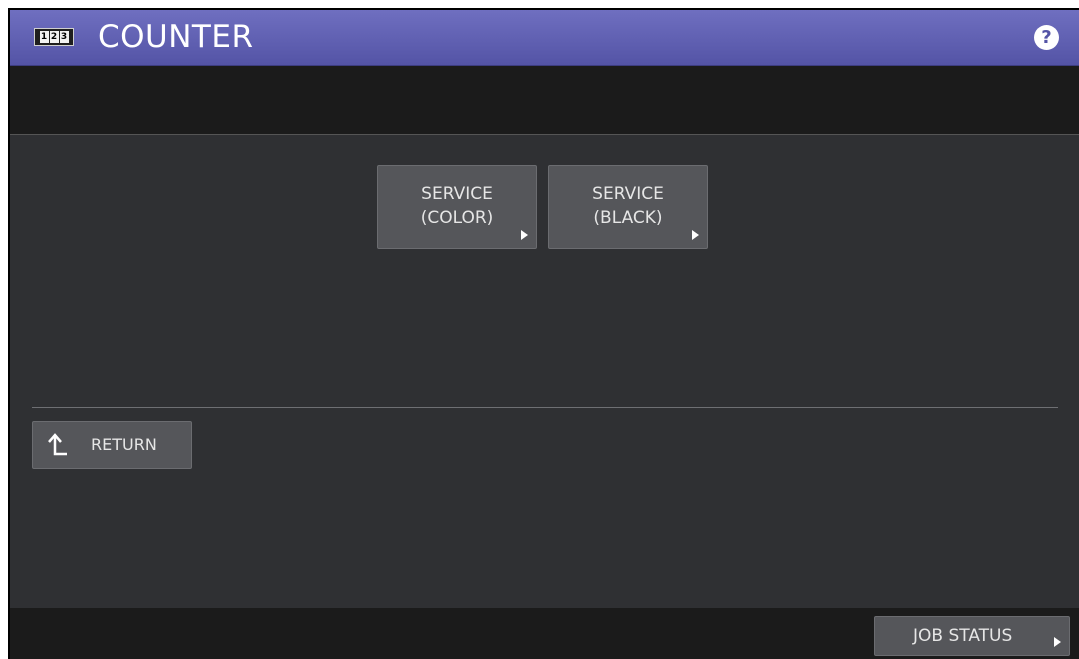  Describe the element at coordinates (544, 38) in the screenshot. I see `title-bar: 1 2 3 COUNTER ?` at that location.